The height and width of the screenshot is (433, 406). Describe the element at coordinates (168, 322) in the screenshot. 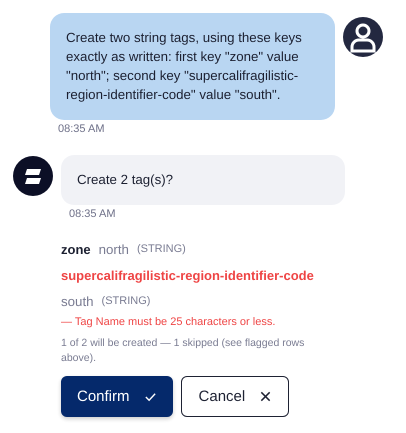

I see `error-message: — Tag Name must be 25 characters or less.` at that location.